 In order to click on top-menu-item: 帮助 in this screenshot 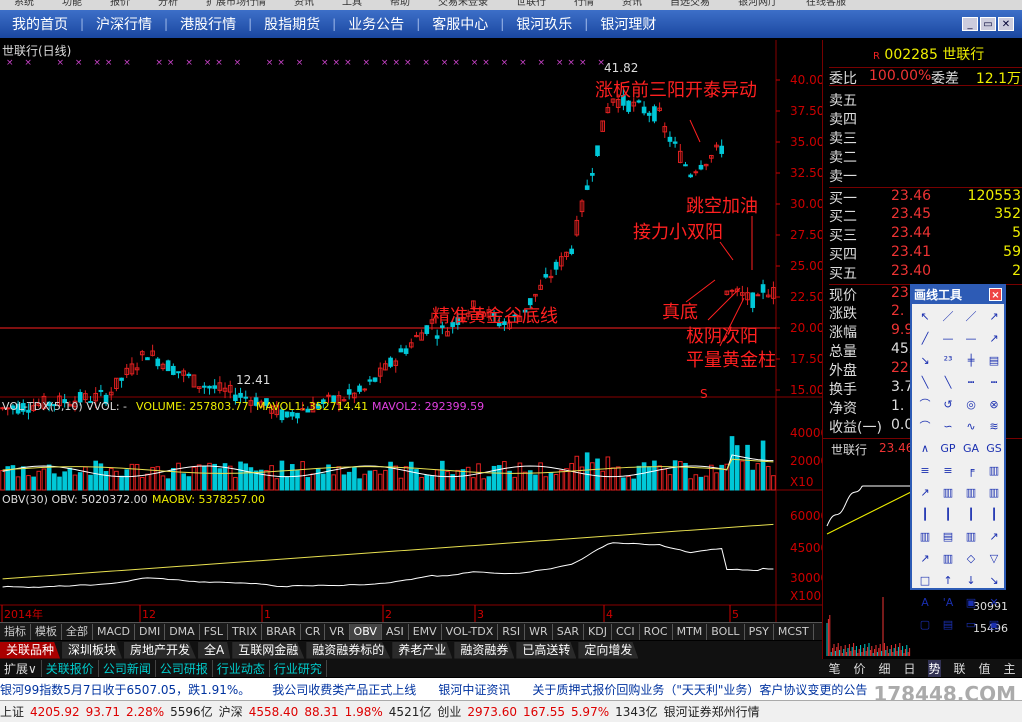, I will do `click(400, 4)`.